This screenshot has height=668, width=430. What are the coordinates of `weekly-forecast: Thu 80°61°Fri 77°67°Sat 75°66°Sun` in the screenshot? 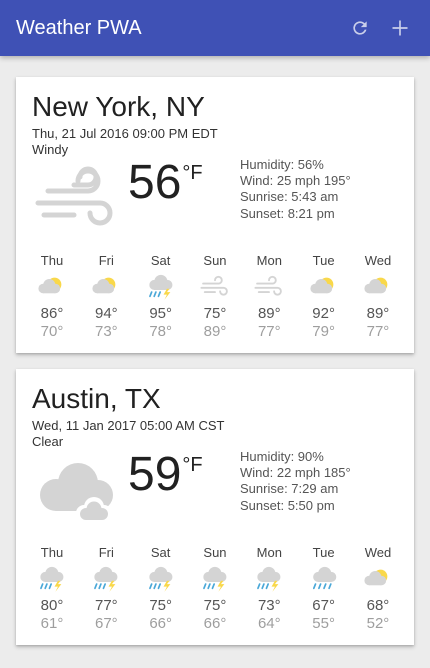 It's located at (215, 589).